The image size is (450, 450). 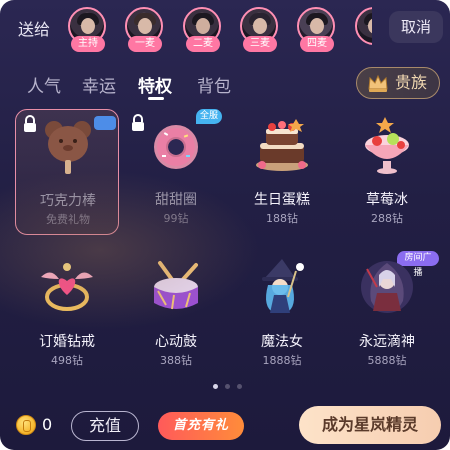 What do you see at coordinates (88, 30) in the screenshot?
I see `recipient-avatar-host: 主持` at bounding box center [88, 30].